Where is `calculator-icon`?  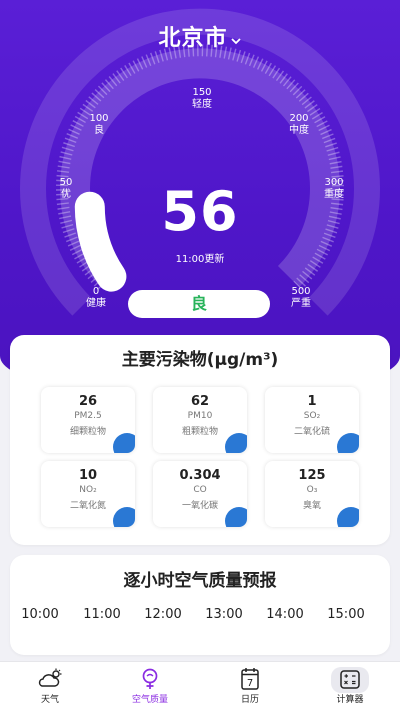
calculator-icon is located at coordinates (350, 679).